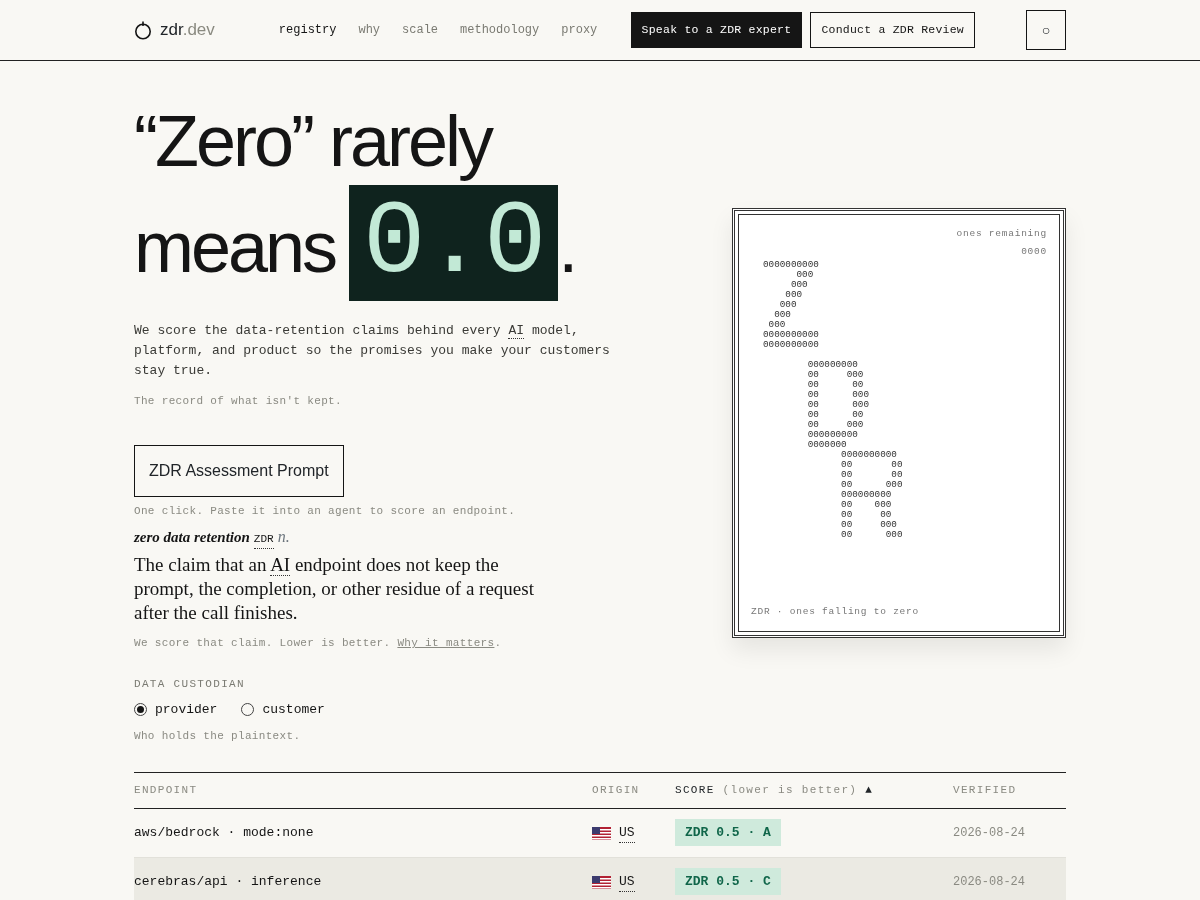 The height and width of the screenshot is (900, 1200). What do you see at coordinates (187, 30) in the screenshot?
I see `logo-text: zdr.dev` at bounding box center [187, 30].